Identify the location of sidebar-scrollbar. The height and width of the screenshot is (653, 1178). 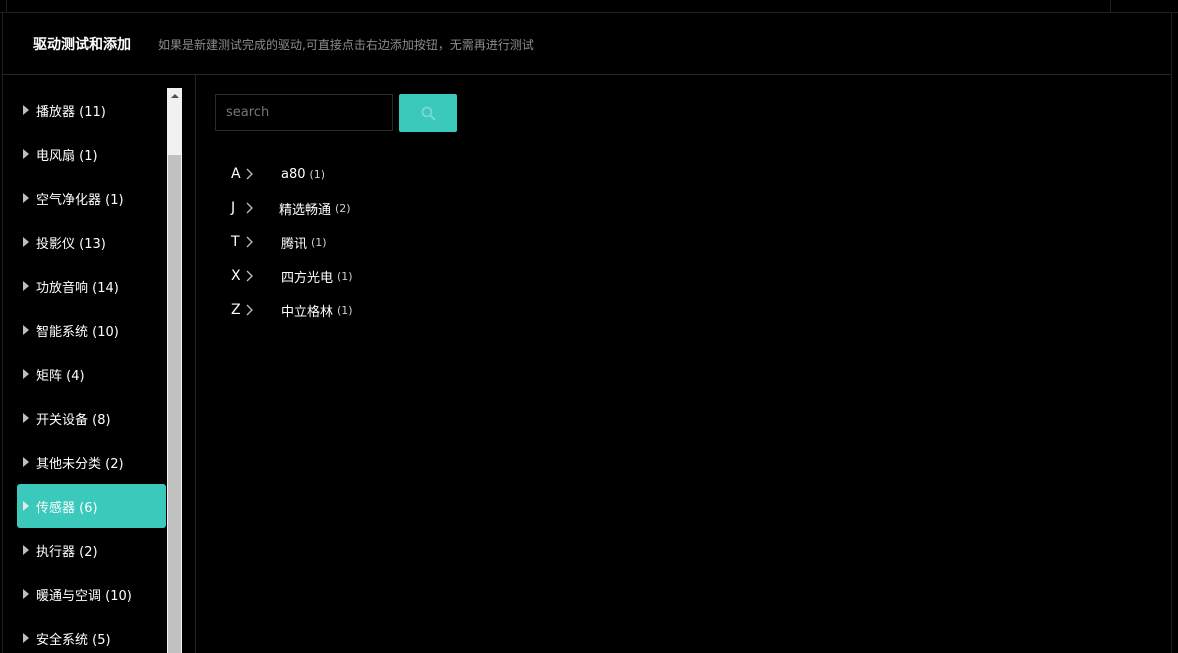
(174, 370).